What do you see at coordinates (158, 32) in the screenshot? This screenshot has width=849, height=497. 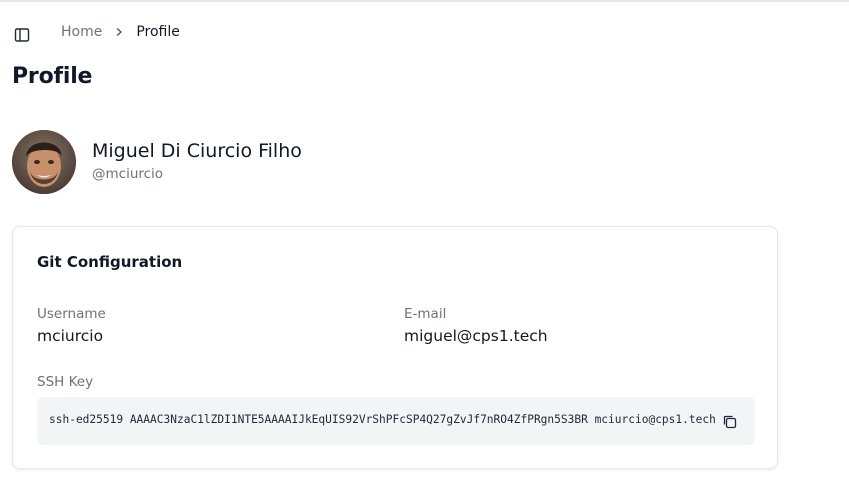 I see `breadcrumb-current: Profile` at bounding box center [158, 32].